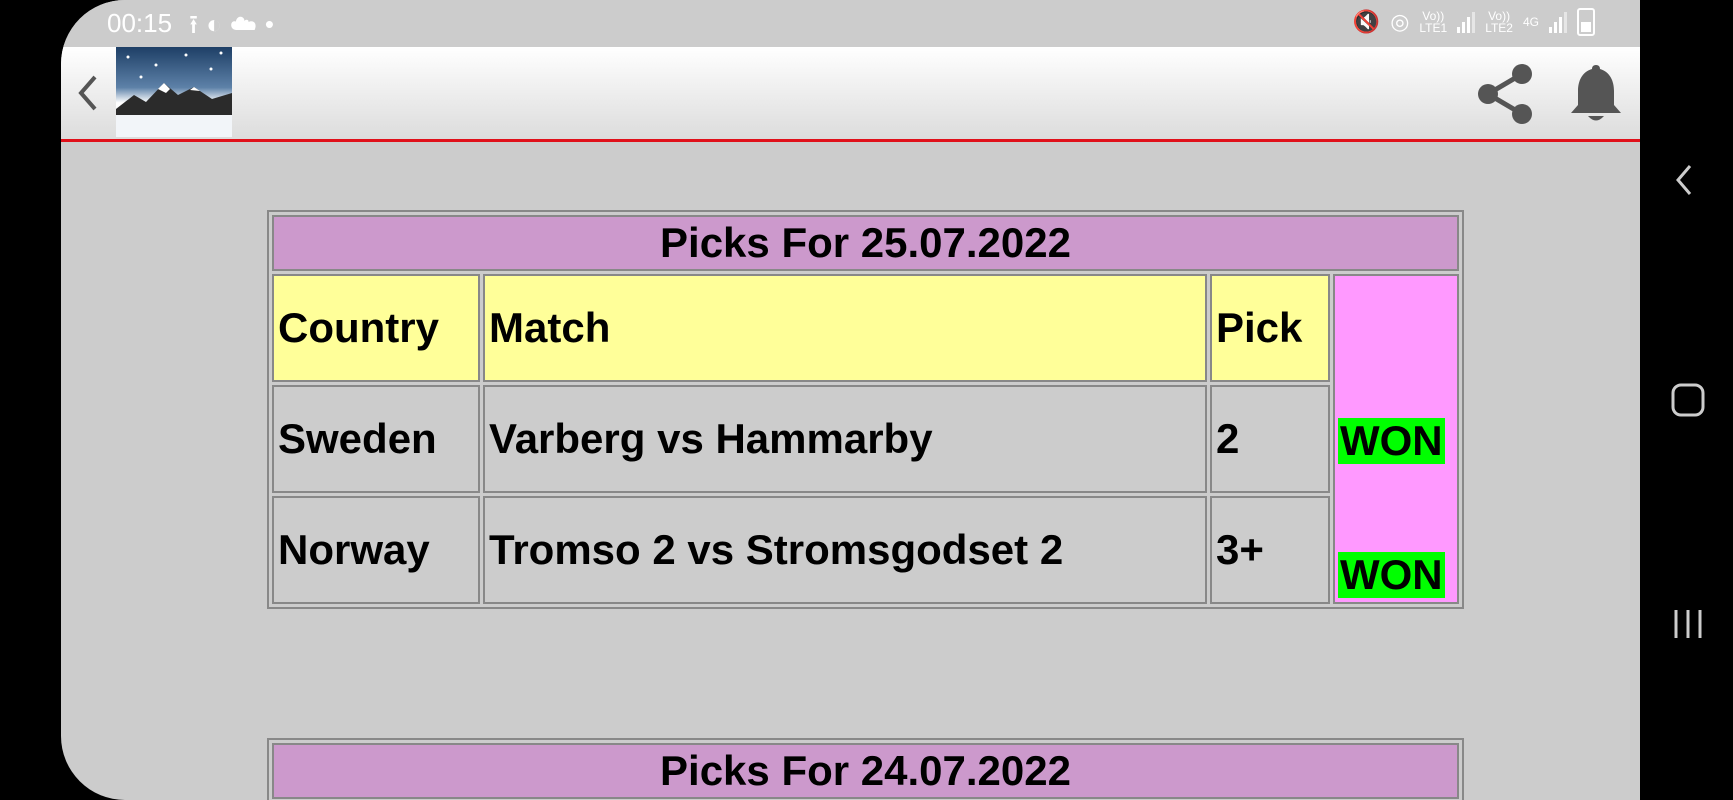  What do you see at coordinates (247, 24) in the screenshot?
I see `app-icon: ☁` at bounding box center [247, 24].